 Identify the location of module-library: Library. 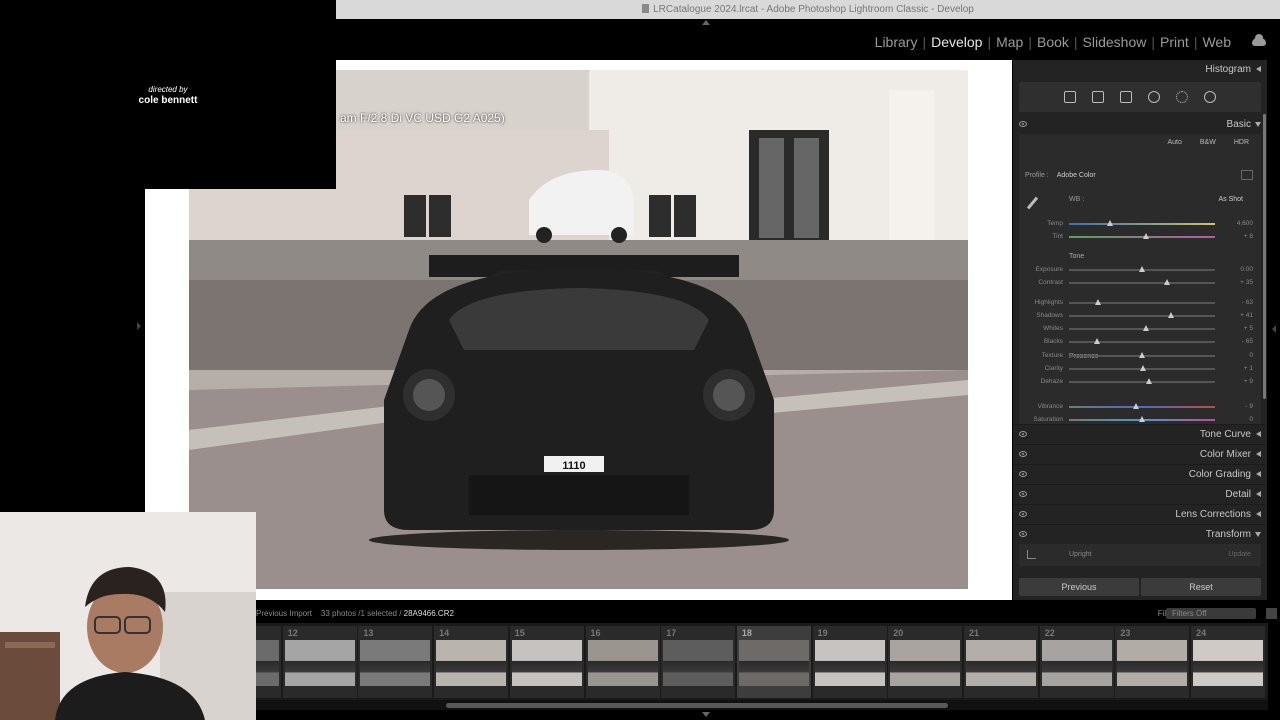
(896, 42).